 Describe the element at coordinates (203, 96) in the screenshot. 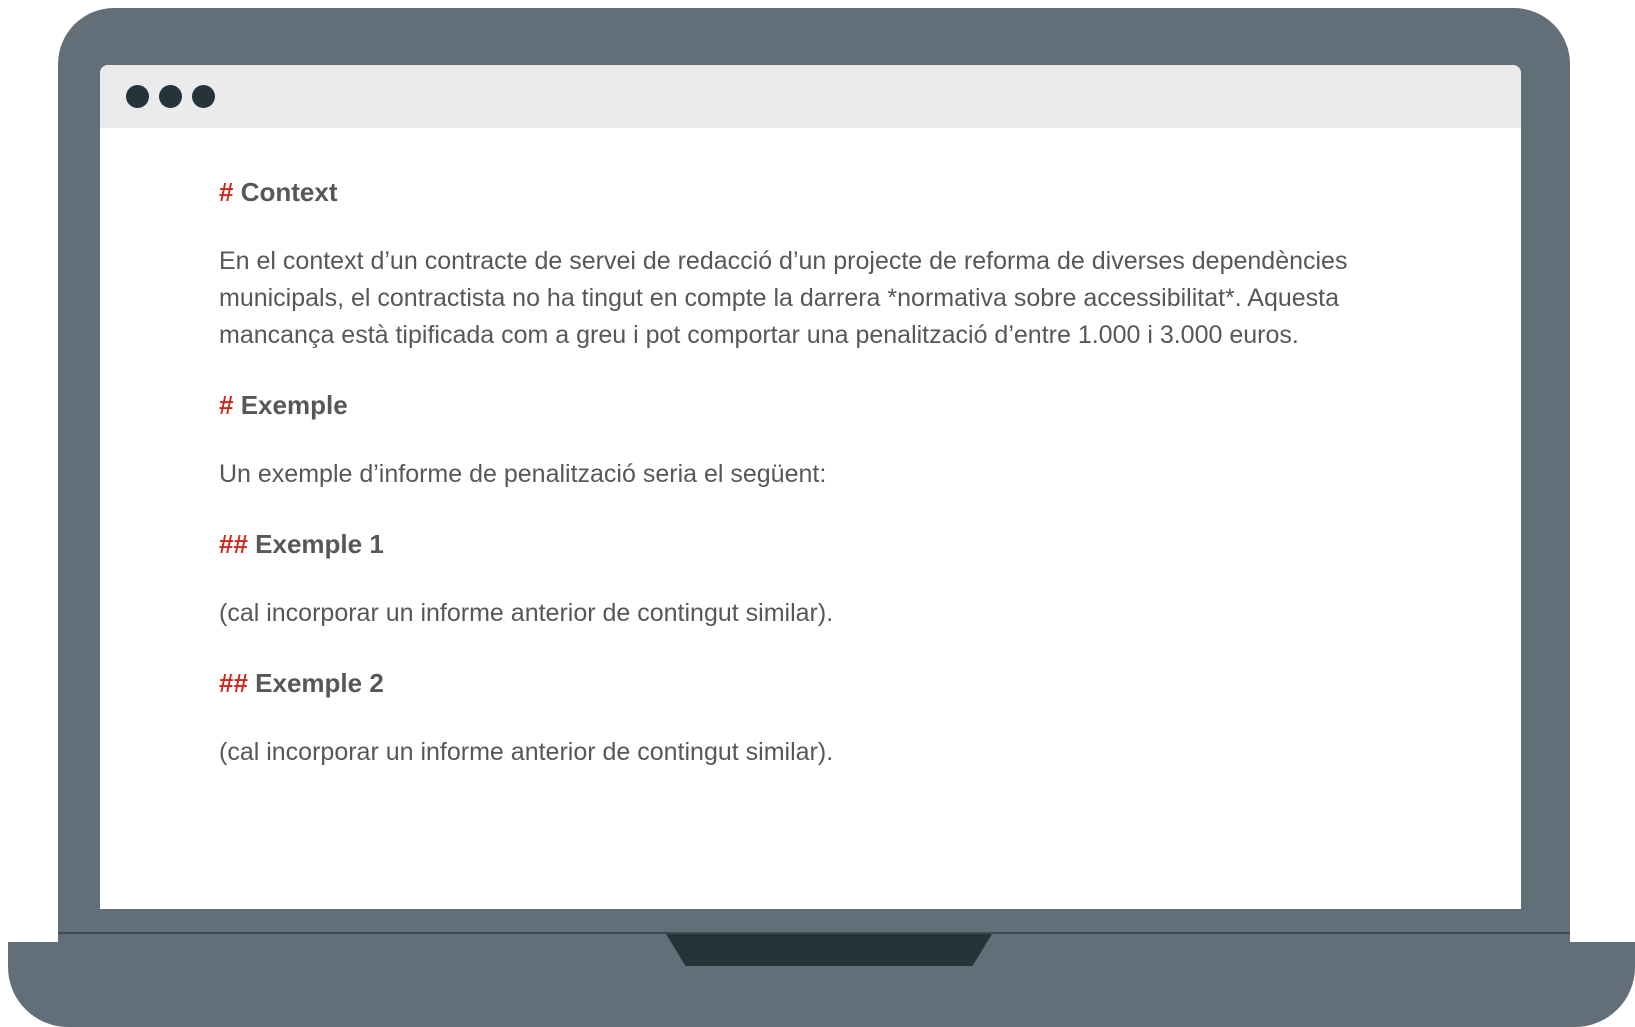

I see `window-control-dot-maximize` at that location.